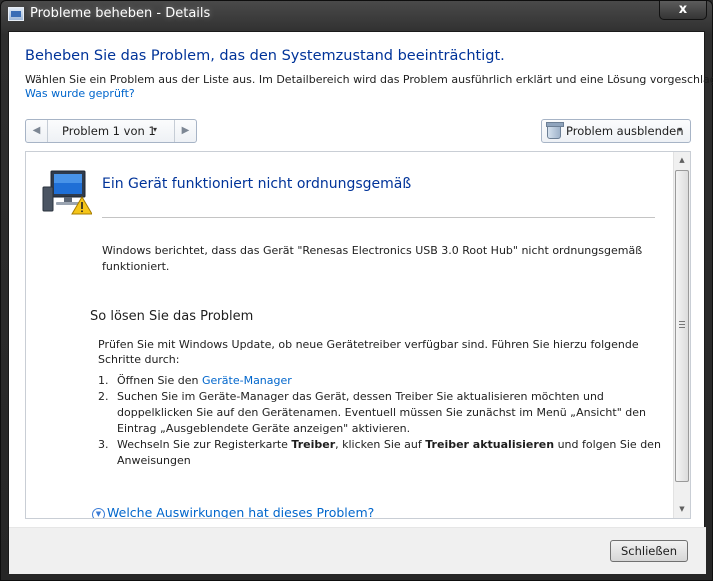 This screenshot has height=581, width=713. What do you see at coordinates (159, 380) in the screenshot?
I see `step-text: Öffnen Sie den` at bounding box center [159, 380].